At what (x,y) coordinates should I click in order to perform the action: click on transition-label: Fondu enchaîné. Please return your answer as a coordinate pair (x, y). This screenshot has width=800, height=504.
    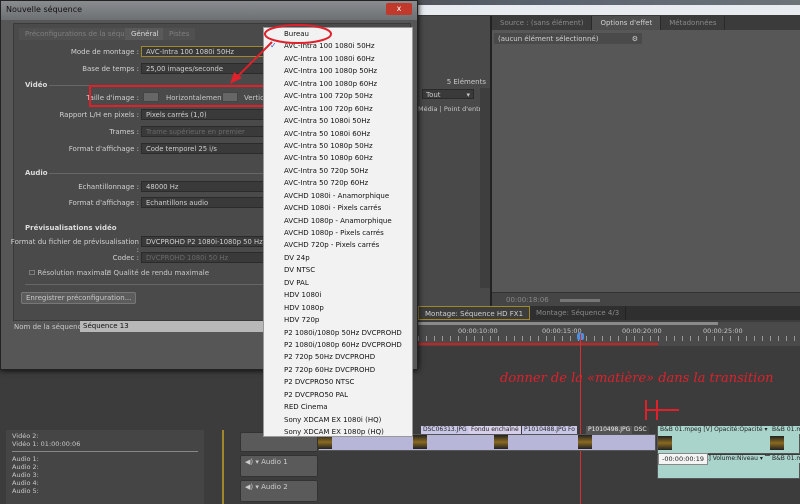
    Looking at the image, I should click on (495, 430).